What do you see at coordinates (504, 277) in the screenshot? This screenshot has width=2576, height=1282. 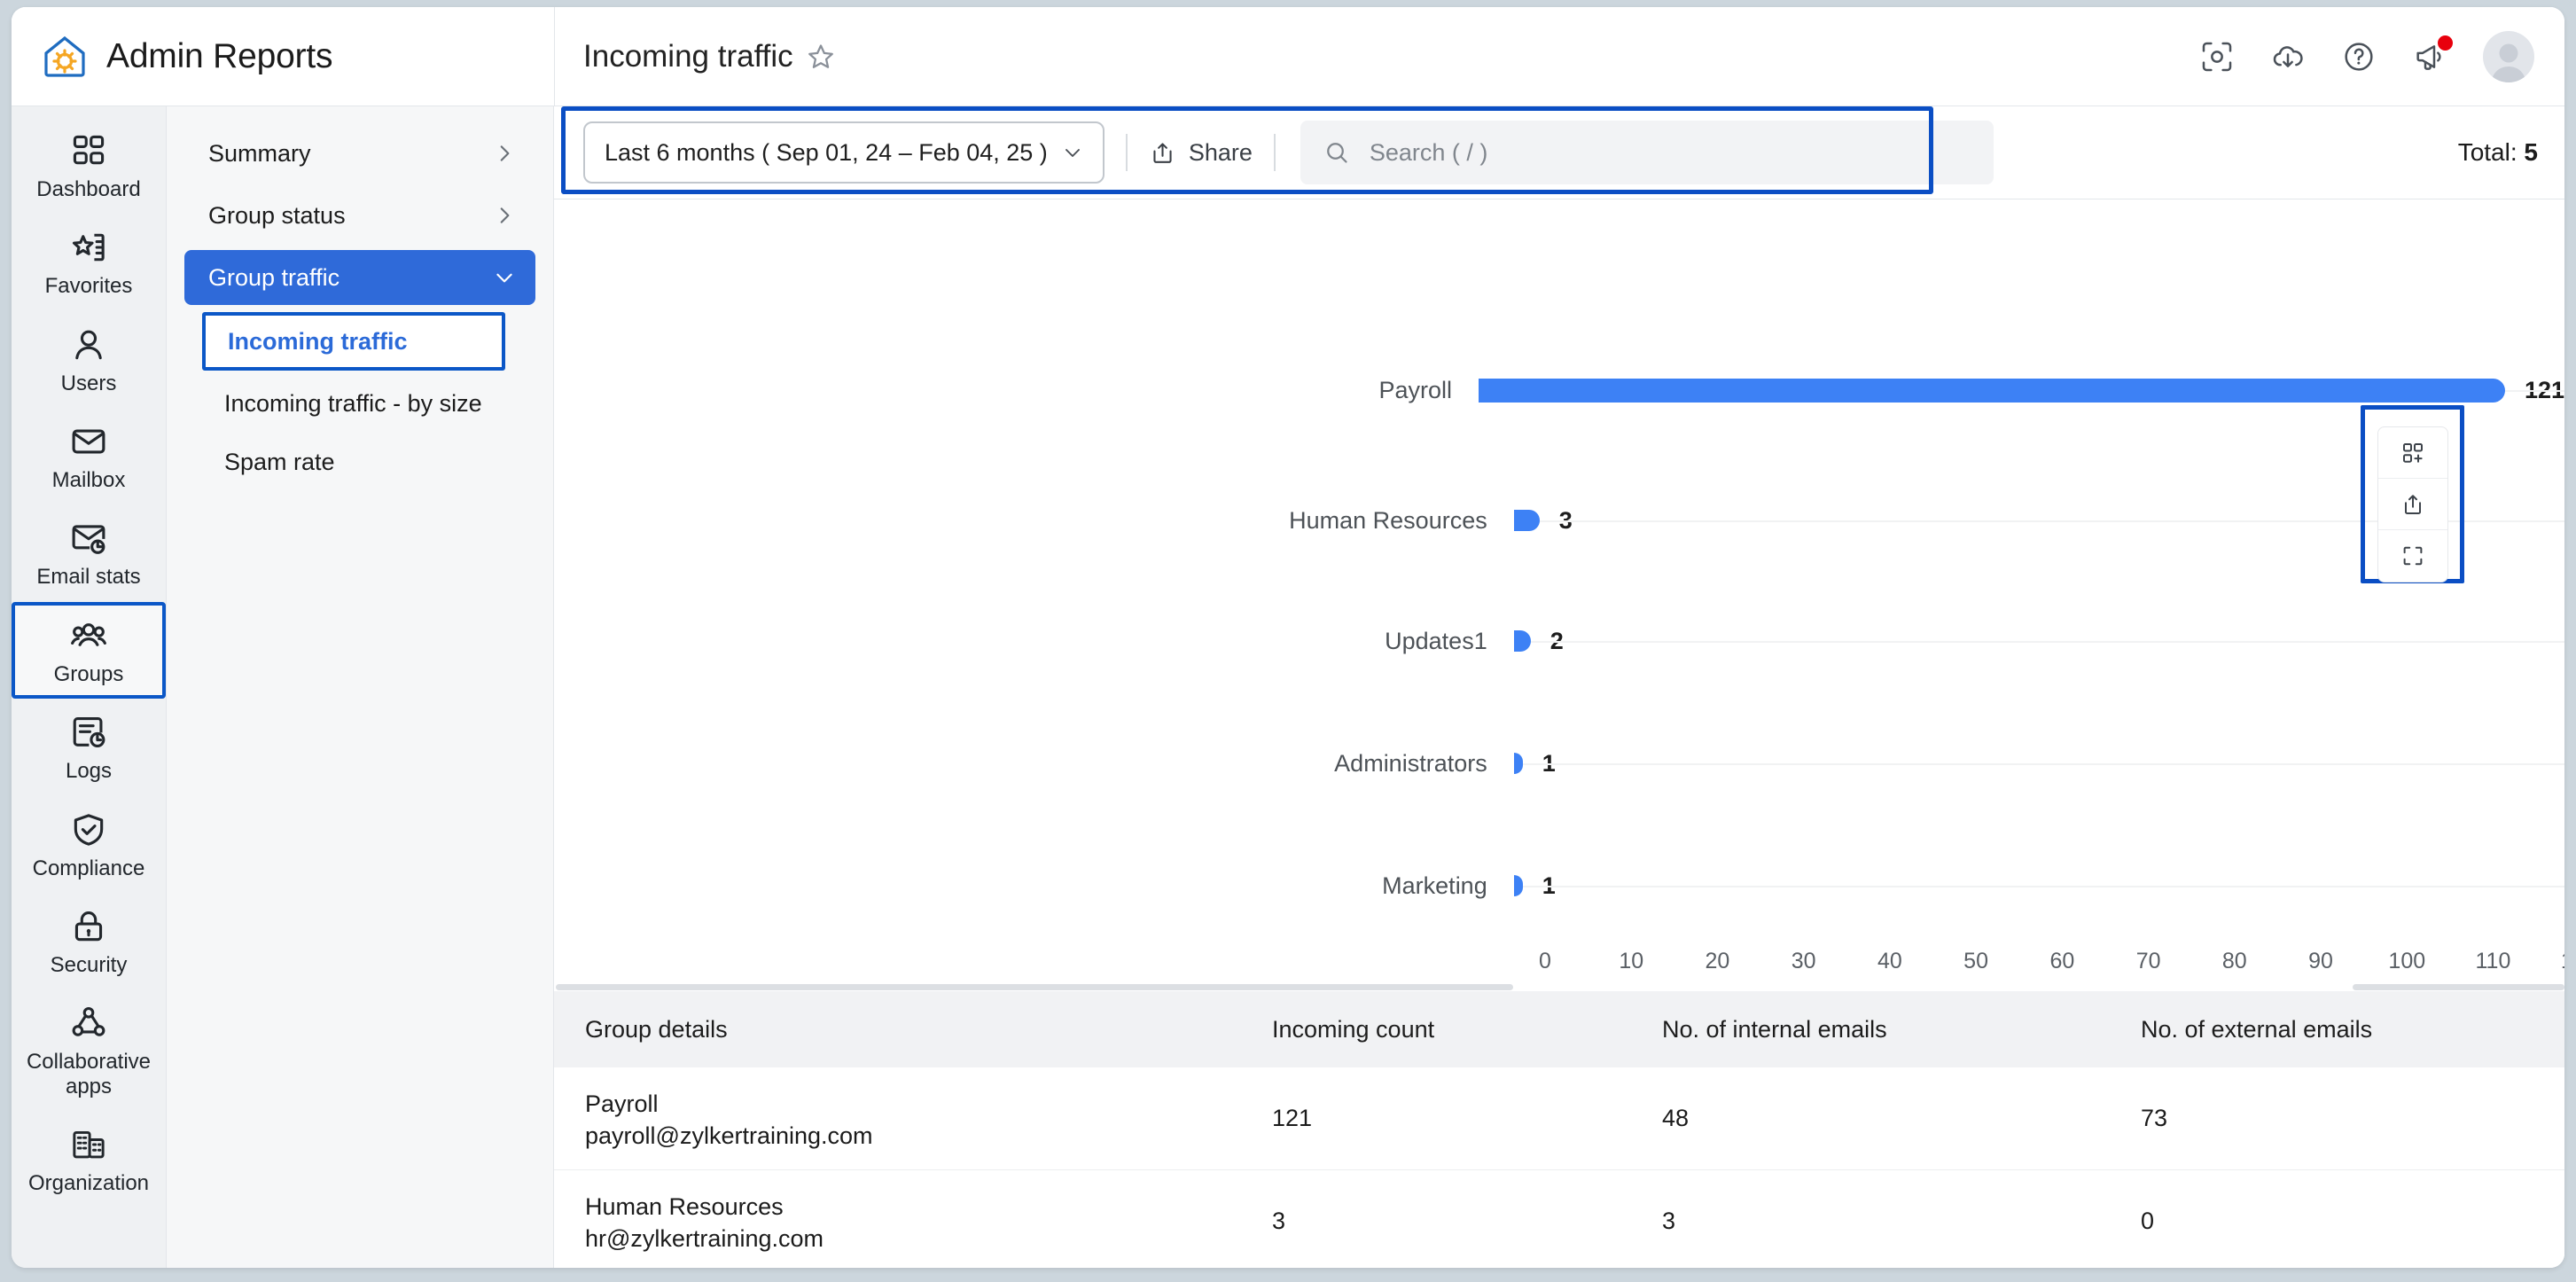 I see `chevron-down-icon` at bounding box center [504, 277].